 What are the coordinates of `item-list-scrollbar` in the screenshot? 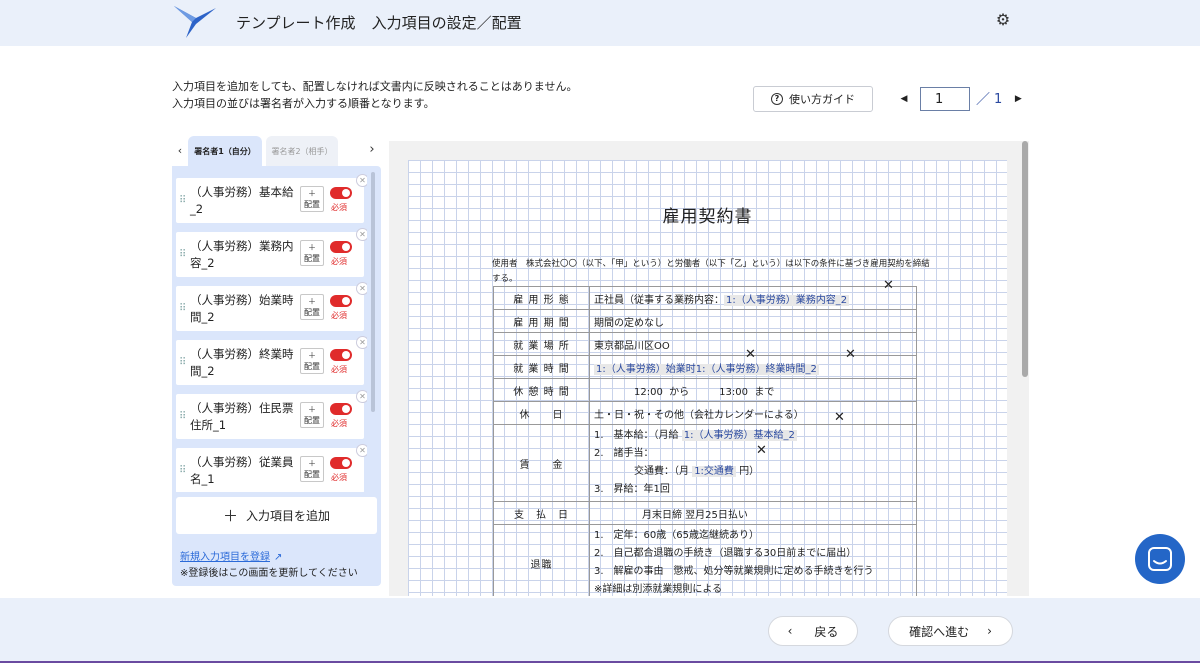 It's located at (373, 292).